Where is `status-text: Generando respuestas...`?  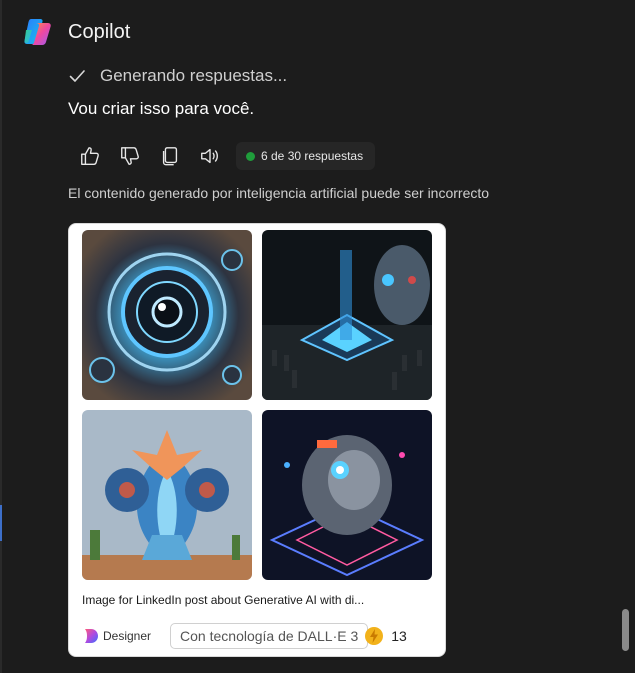 status-text: Generando respuestas... is located at coordinates (194, 75).